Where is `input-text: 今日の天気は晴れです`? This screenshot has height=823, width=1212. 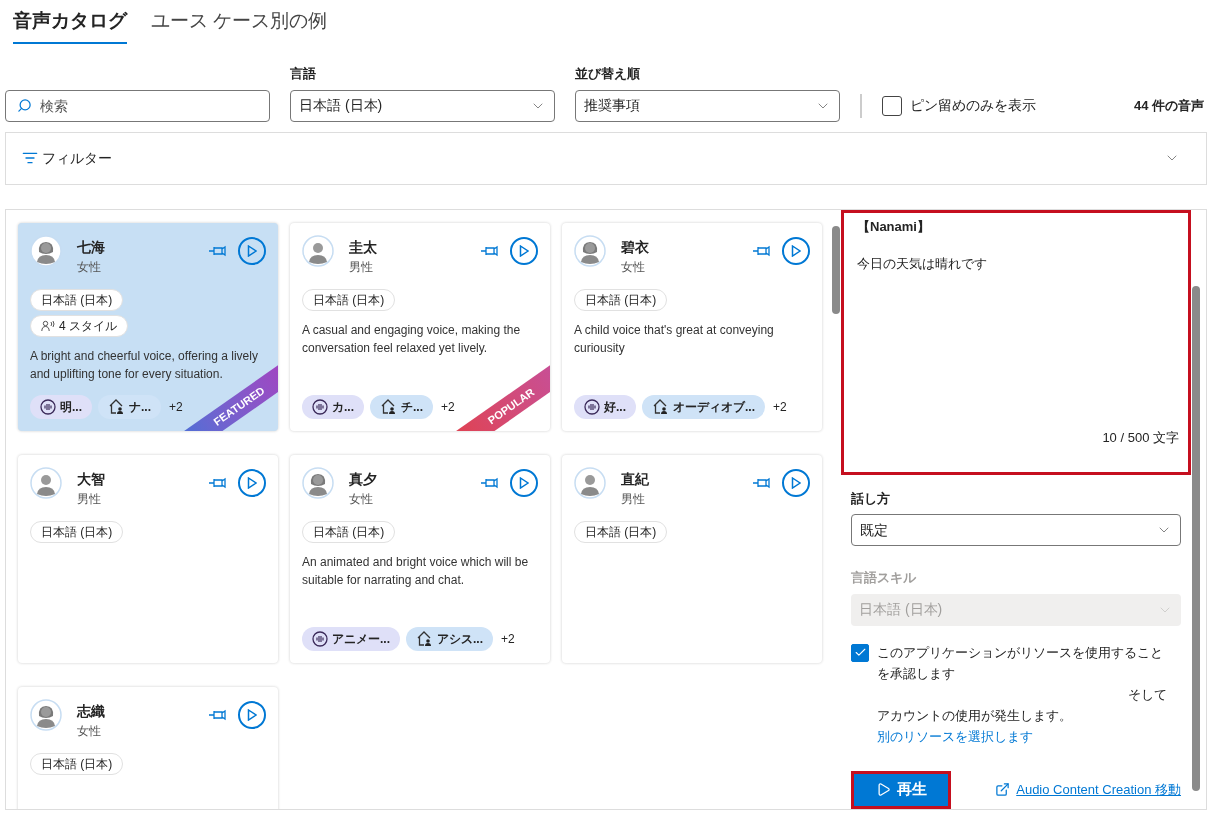 input-text: 今日の天気は晴れです is located at coordinates (922, 264).